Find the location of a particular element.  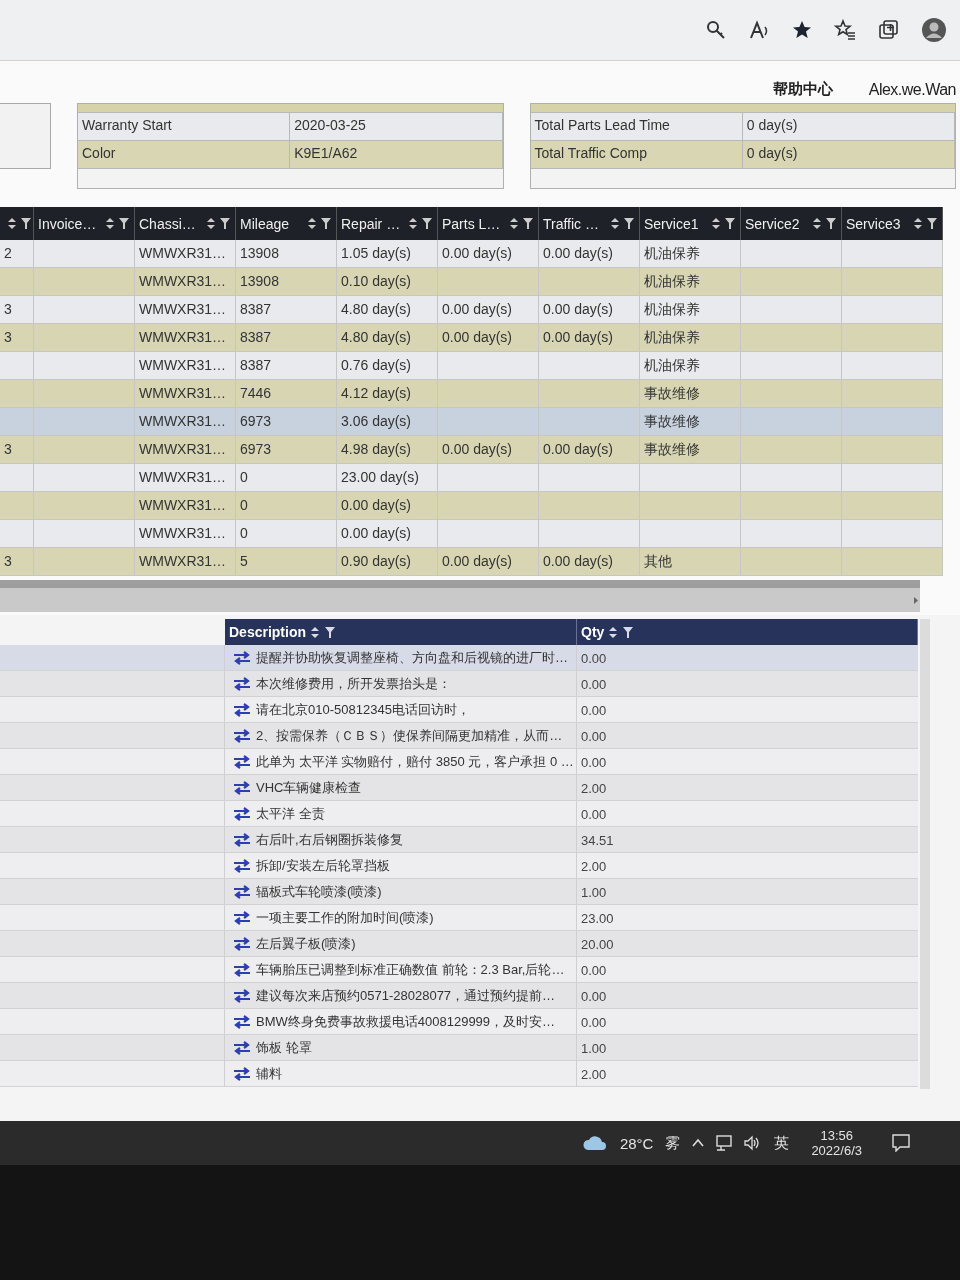

read-aloud-icon is located at coordinates (759, 30).